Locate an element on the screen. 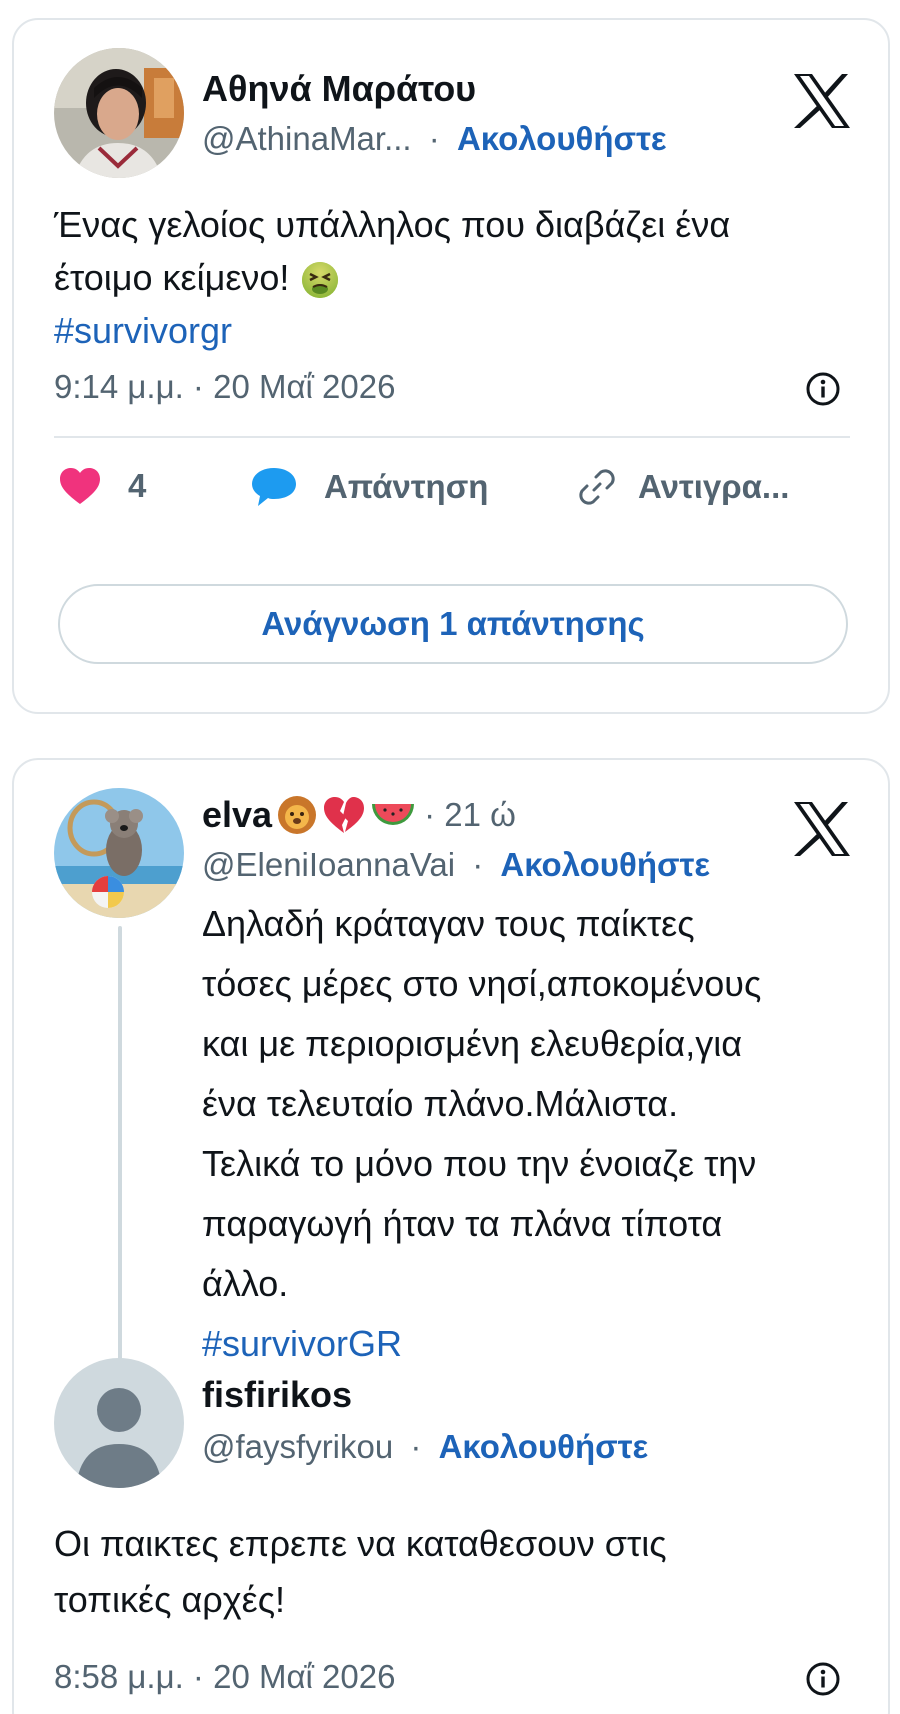 This screenshot has height=1714, width=900. tweet-text-line: έτοιμο κείμενο! is located at coordinates (172, 277).